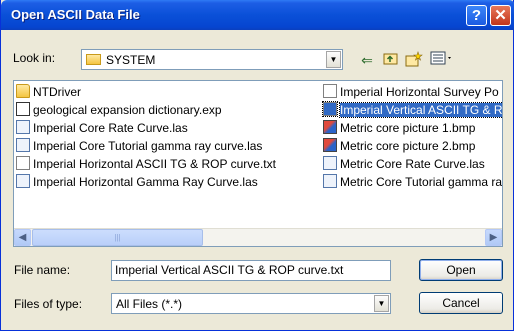 The width and height of the screenshot is (514, 331). I want to click on file-name-text: Imperial Vertical ASCII TG & R, so click(421, 110).